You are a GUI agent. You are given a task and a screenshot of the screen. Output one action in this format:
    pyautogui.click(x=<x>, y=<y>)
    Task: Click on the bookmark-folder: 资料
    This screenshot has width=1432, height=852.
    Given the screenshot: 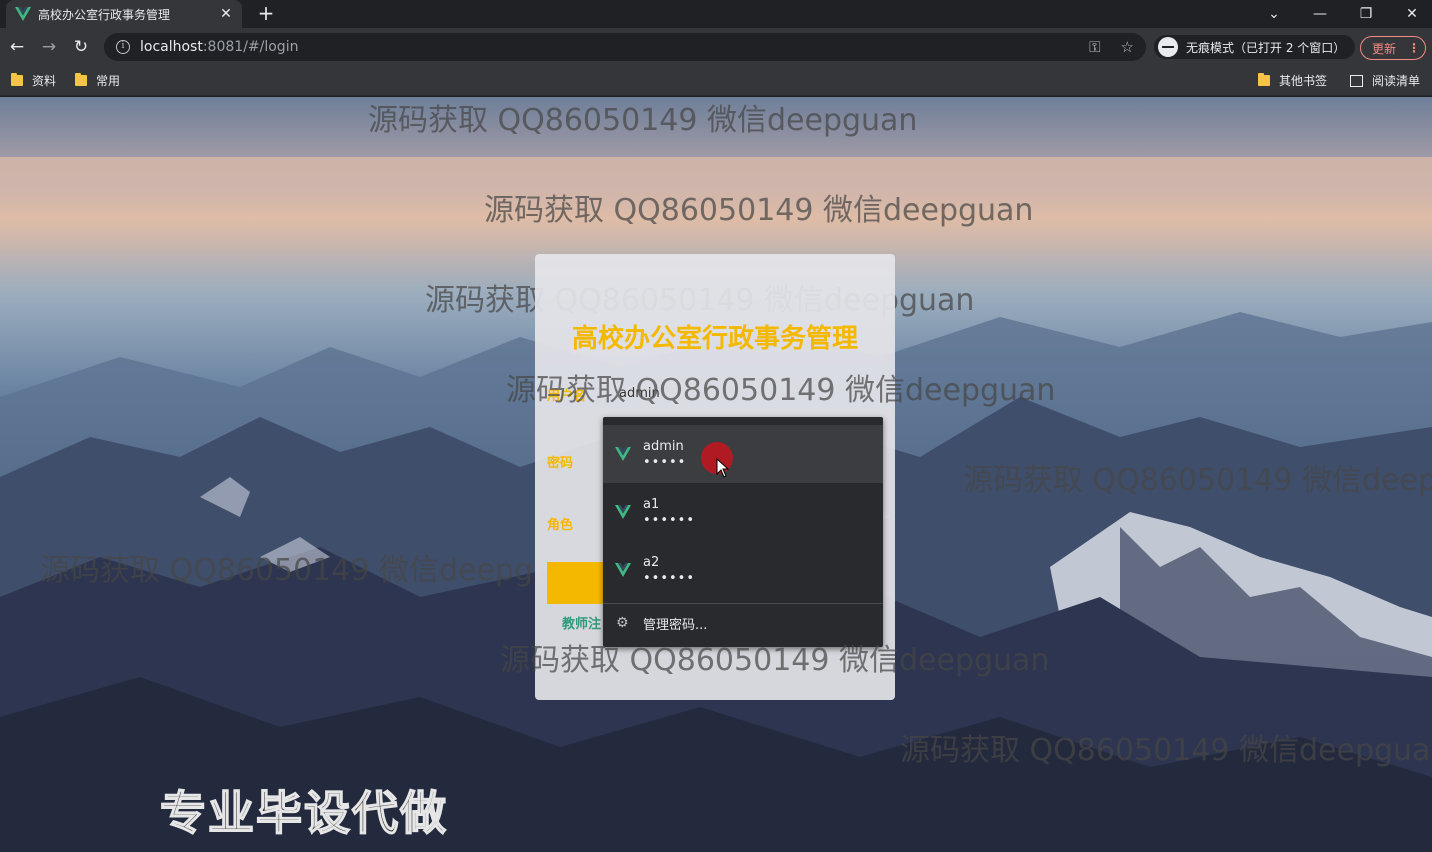 What is the action you would take?
    pyautogui.click(x=33, y=80)
    